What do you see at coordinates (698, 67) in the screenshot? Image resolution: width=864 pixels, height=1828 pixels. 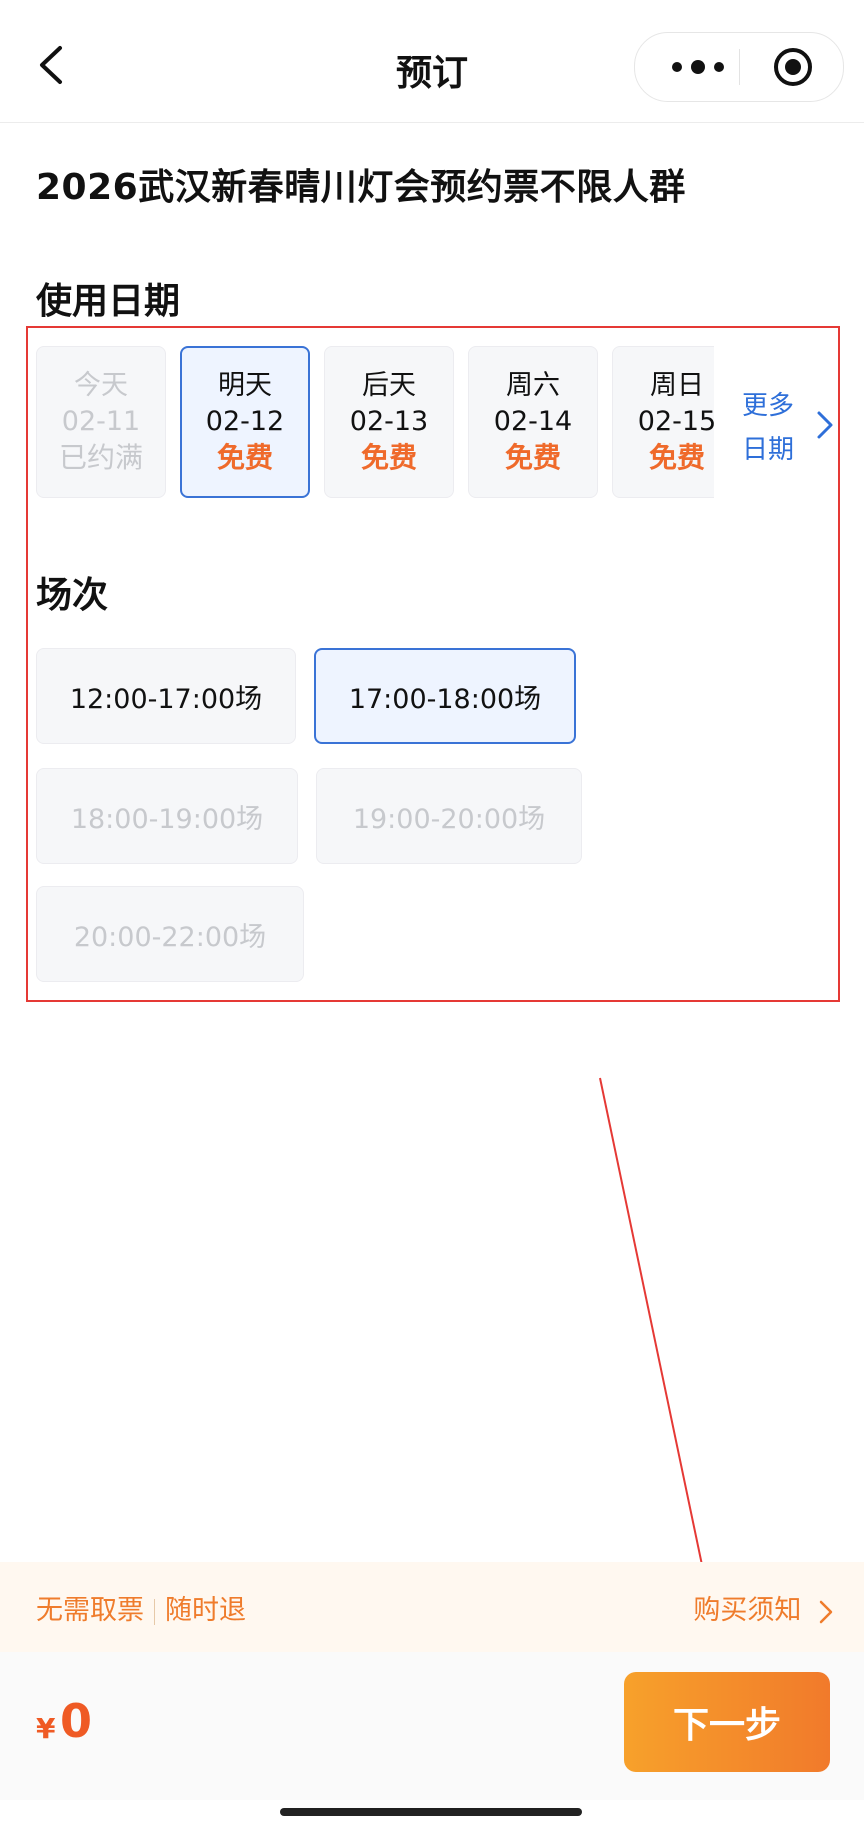 I see `more-options-icon` at bounding box center [698, 67].